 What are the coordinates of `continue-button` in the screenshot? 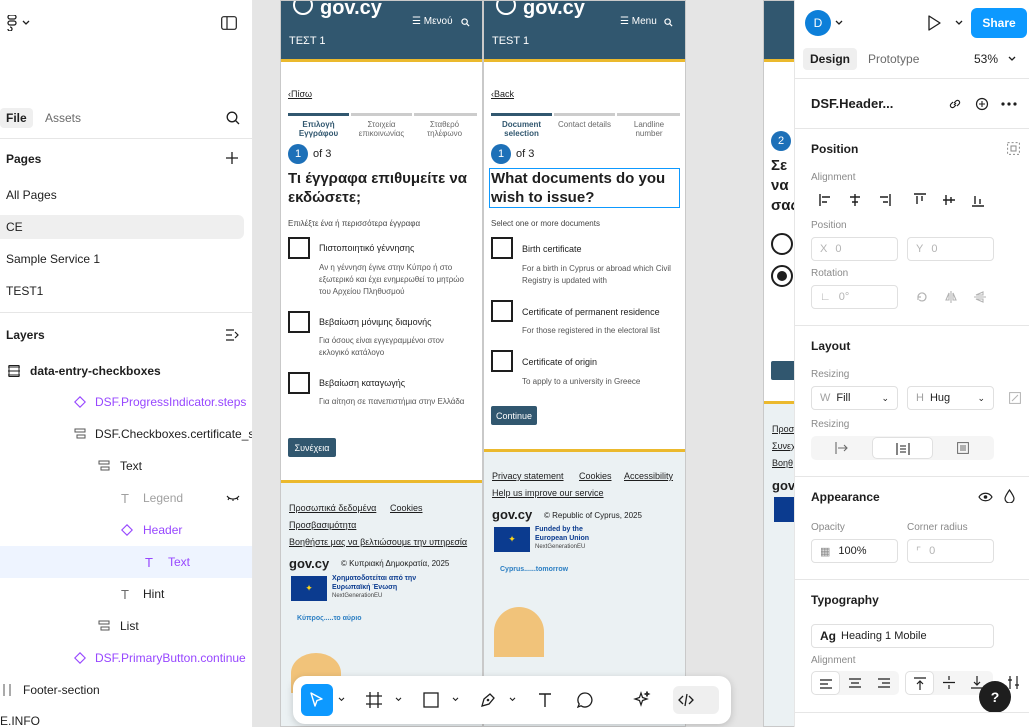 It's located at (782, 370).